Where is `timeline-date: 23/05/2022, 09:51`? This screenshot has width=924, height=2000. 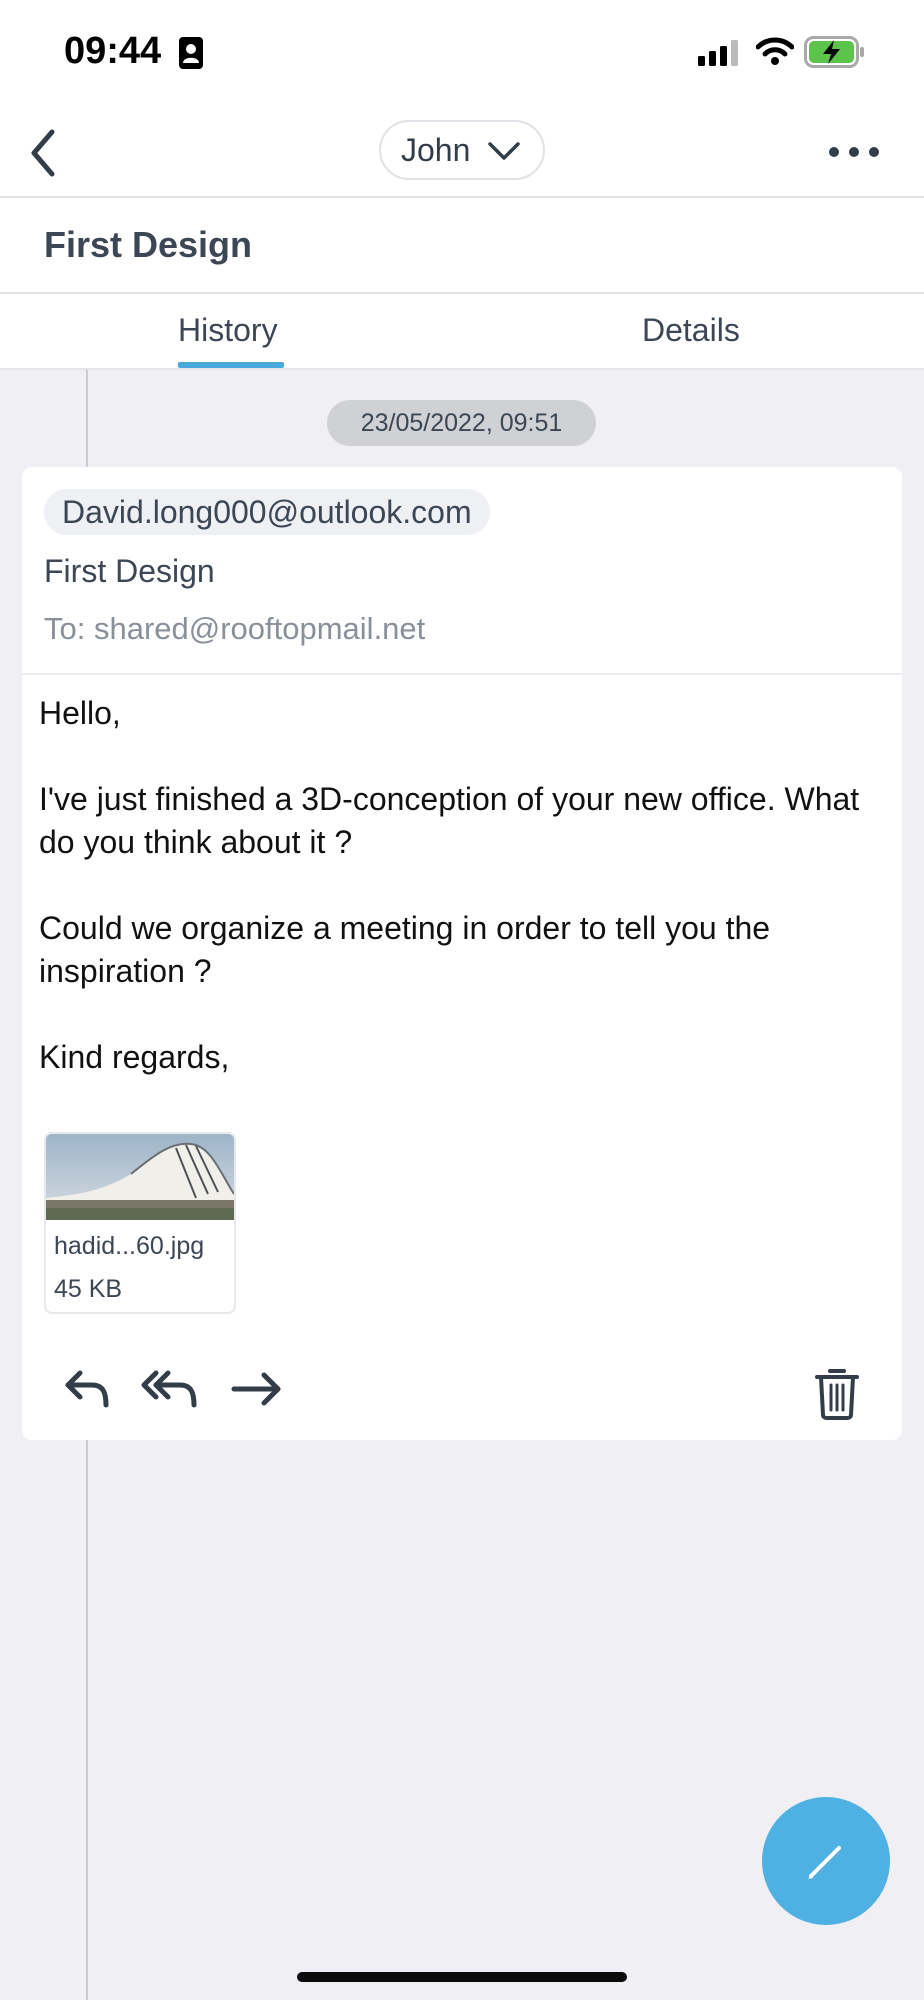
timeline-date: 23/05/2022, 09:51 is located at coordinates (461, 423).